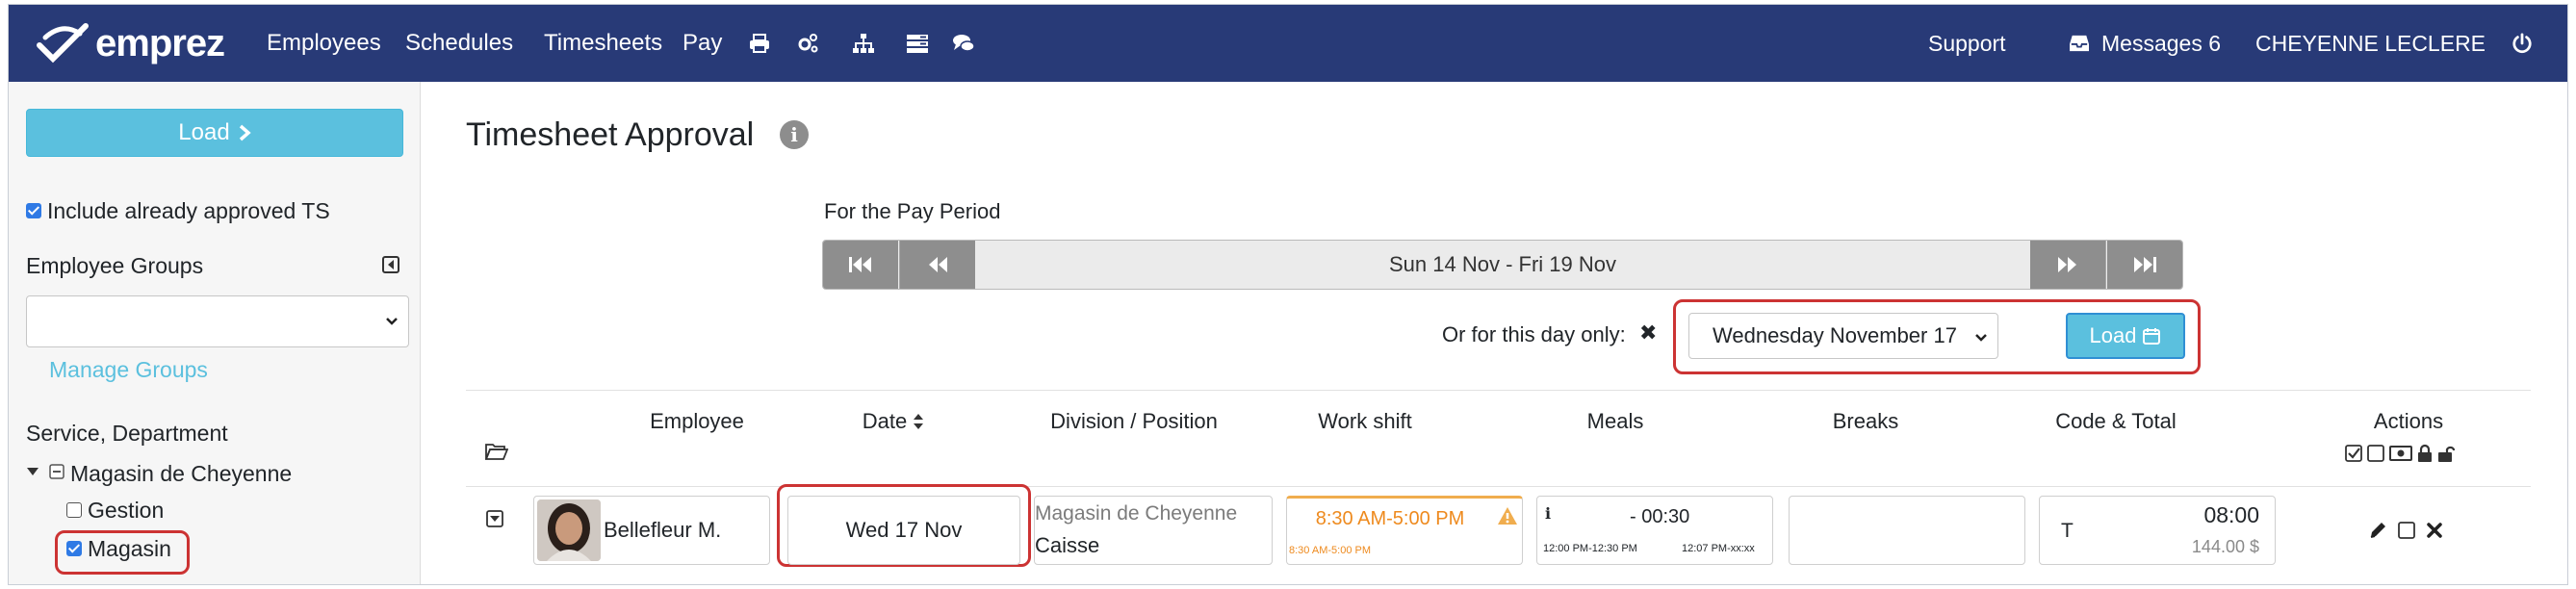 This screenshot has height=589, width=2576. Describe the element at coordinates (217, 321) in the screenshot. I see `employee-groups-select` at that location.